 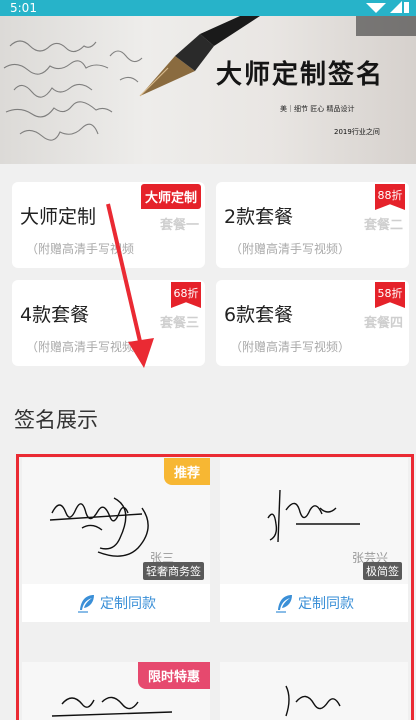 I want to click on banner-title: 大师定制签名, so click(x=300, y=75).